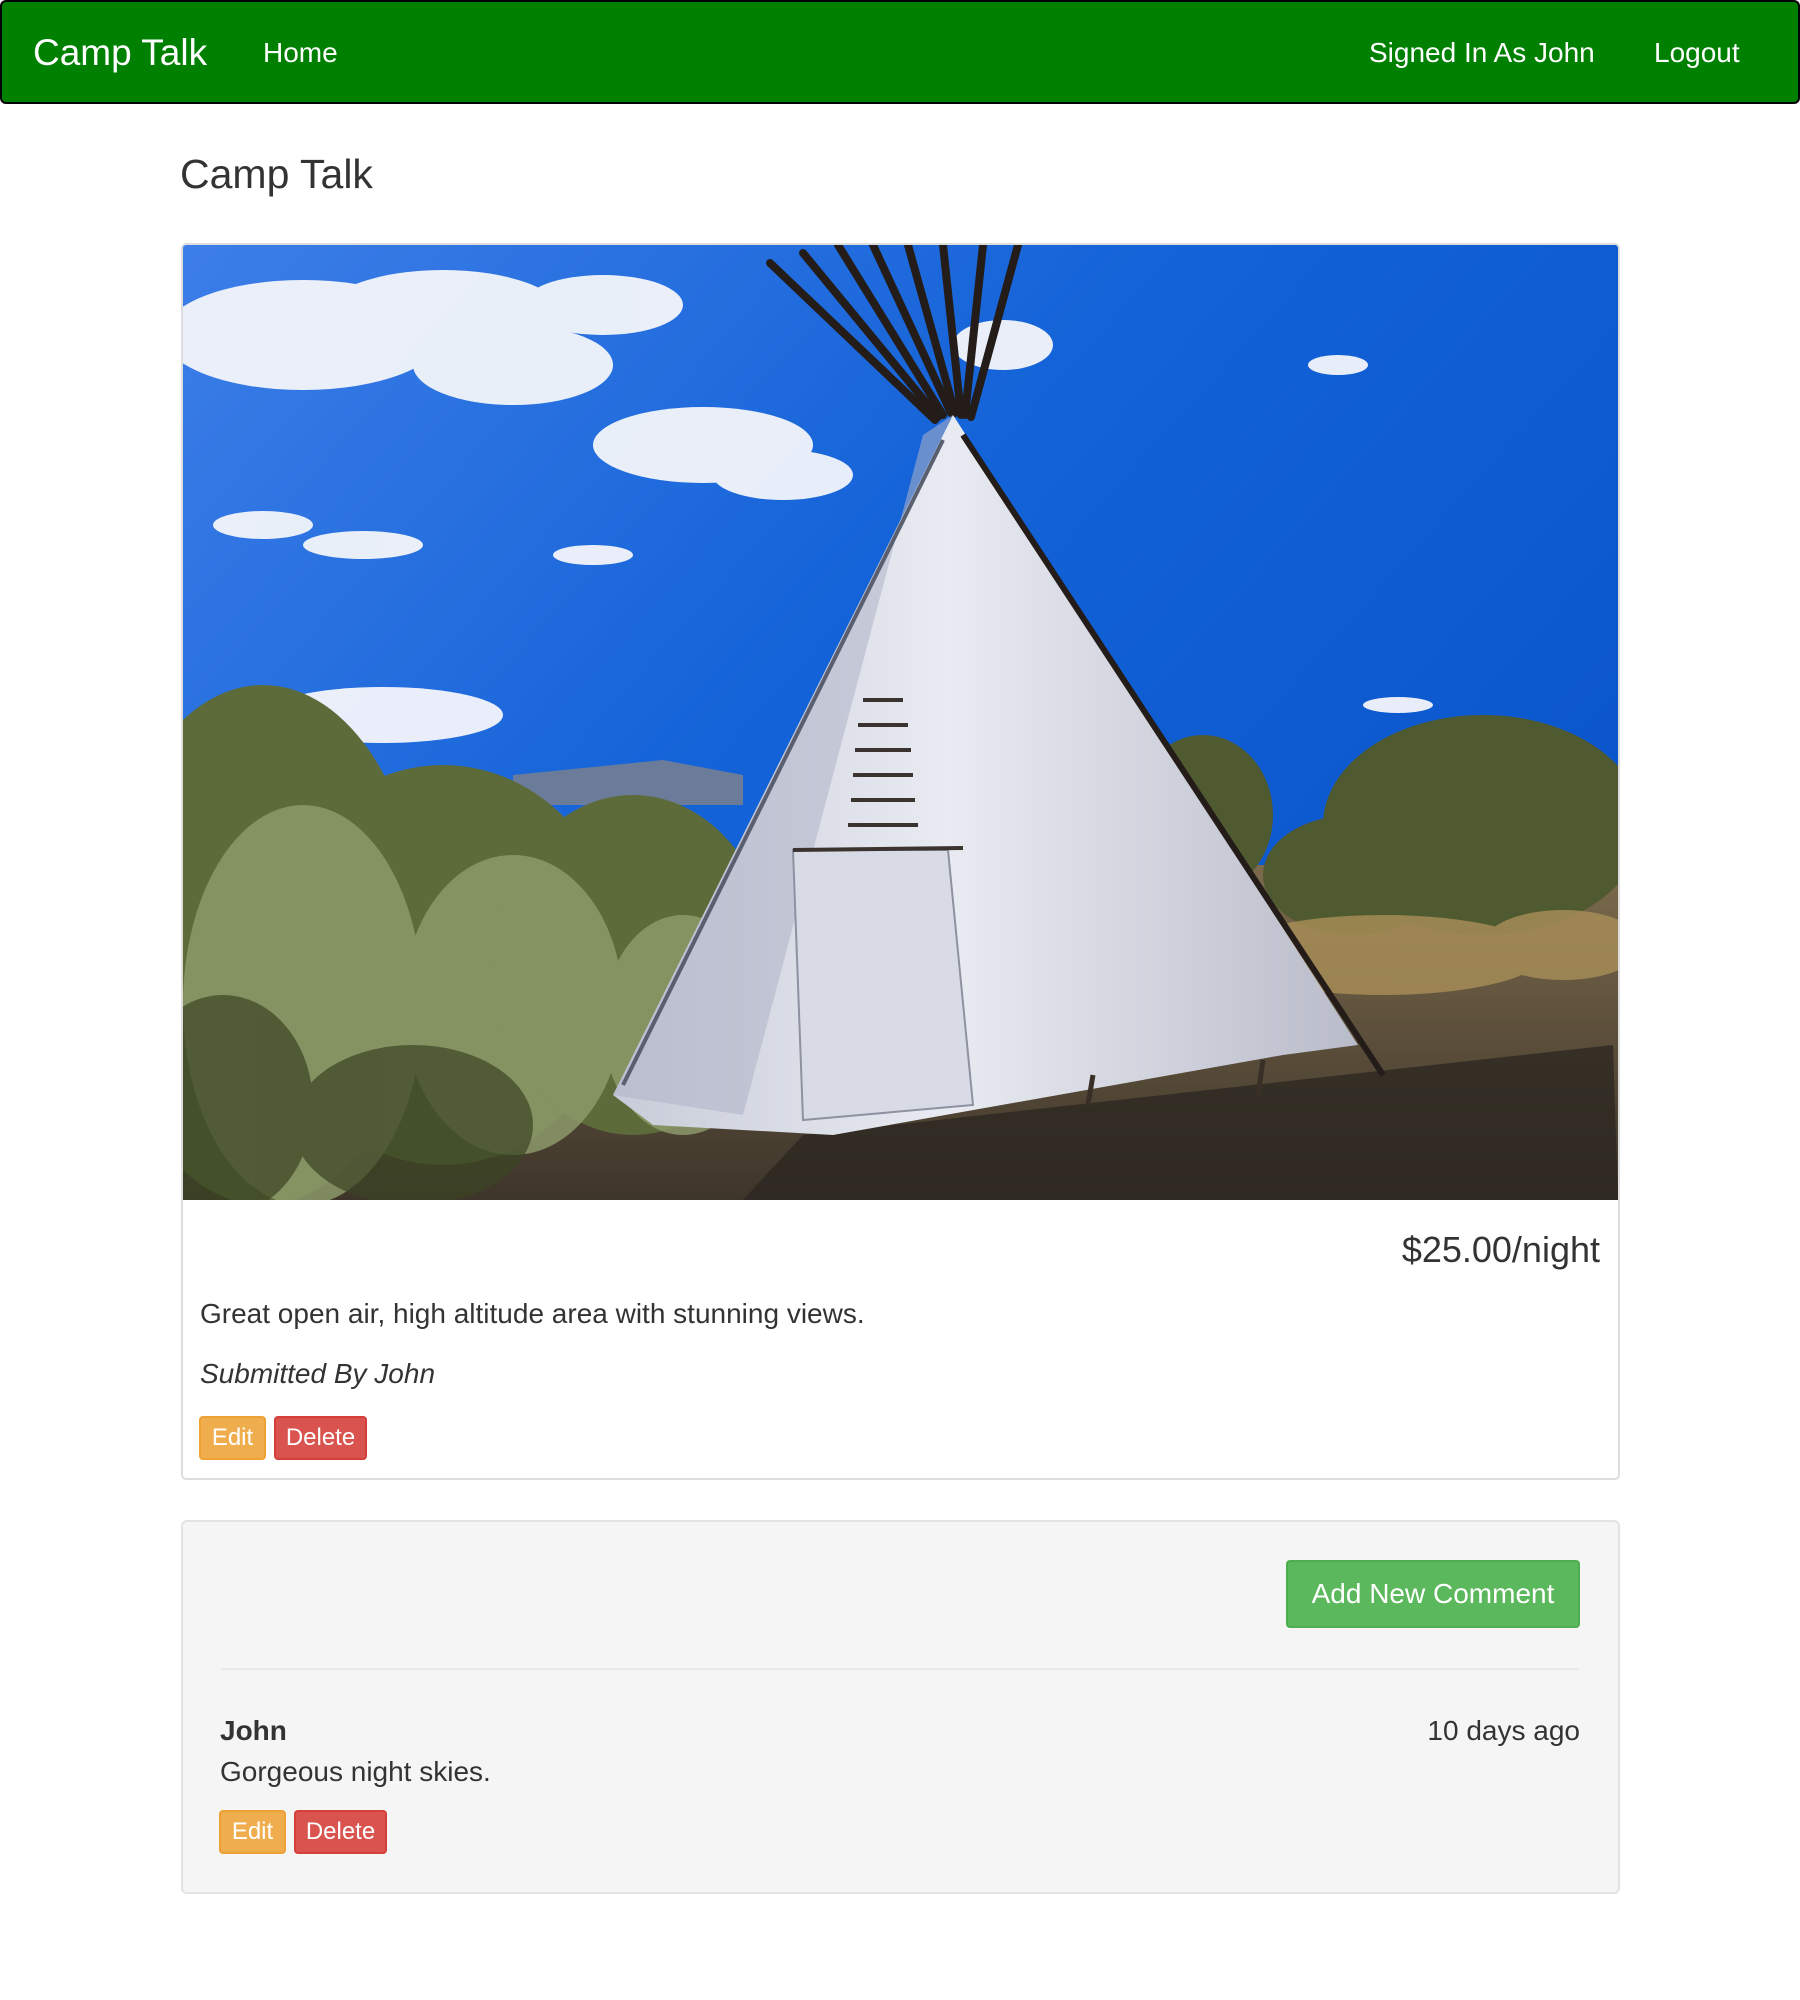 Image resolution: width=1800 pixels, height=2000 pixels. I want to click on signed-in-user-text: Signed In As John, so click(1482, 53).